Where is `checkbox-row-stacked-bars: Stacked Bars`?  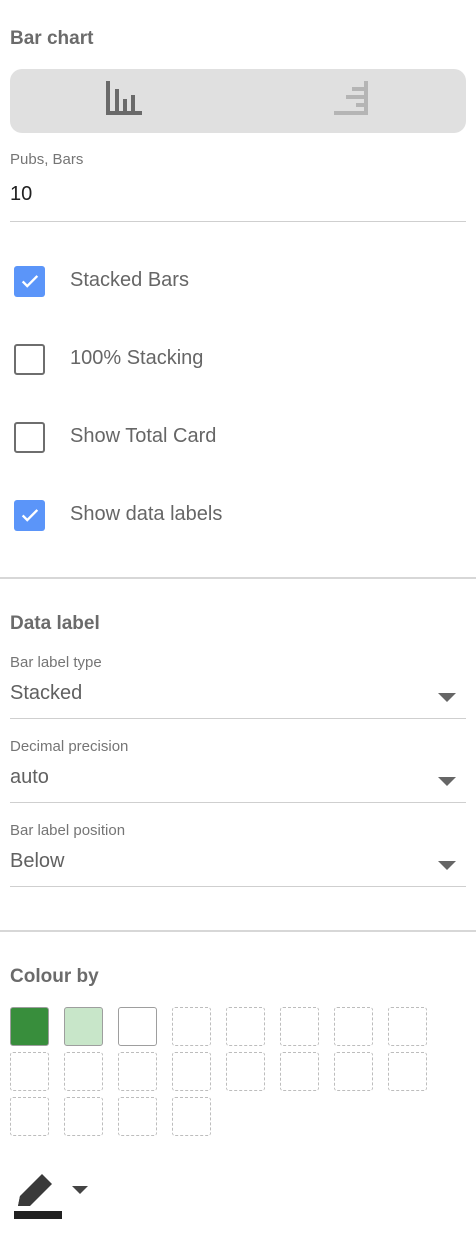
checkbox-row-stacked-bars: Stacked Bars is located at coordinates (101, 281).